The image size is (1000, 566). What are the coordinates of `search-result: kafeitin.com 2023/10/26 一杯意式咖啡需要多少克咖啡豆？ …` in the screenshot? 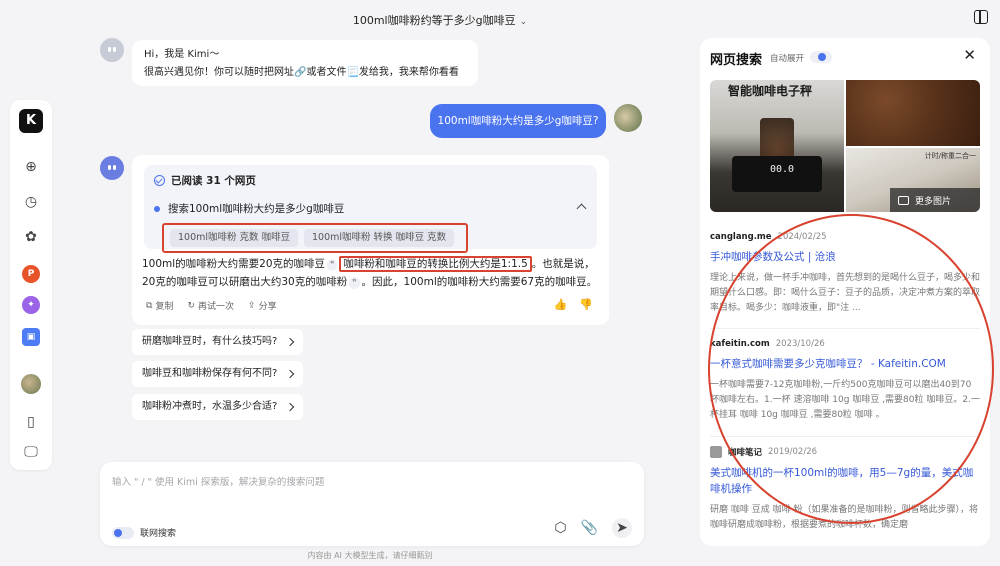 It's located at (845, 381).